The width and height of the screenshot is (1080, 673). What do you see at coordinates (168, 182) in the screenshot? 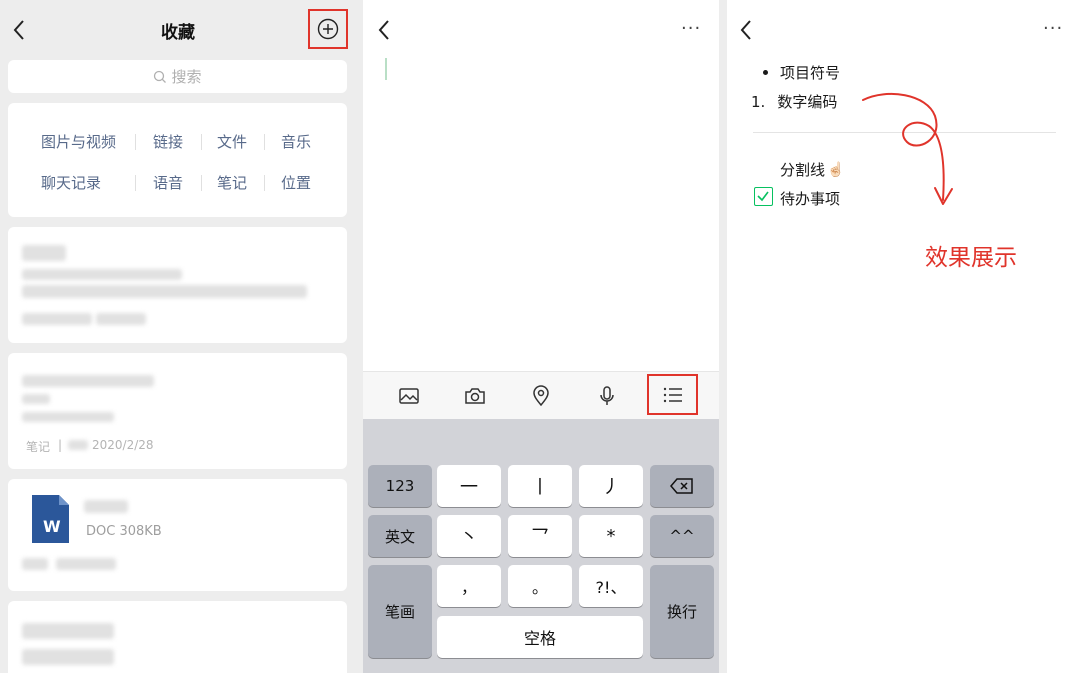
I see `category-voice: 语音` at bounding box center [168, 182].